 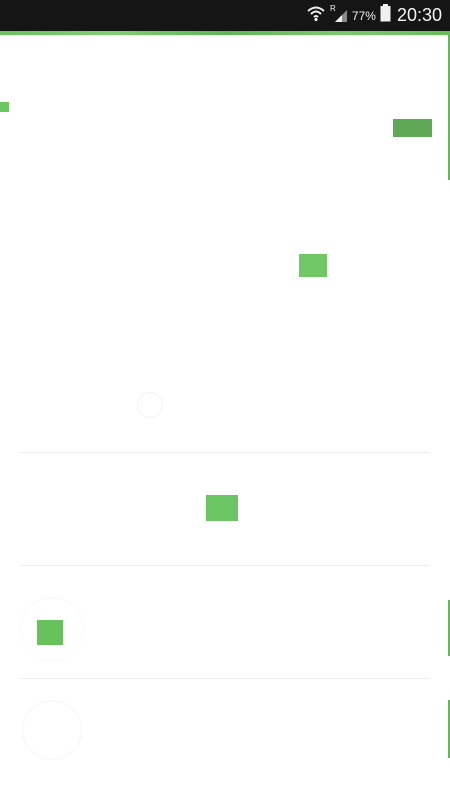 I want to click on status-icons: R 77% 20:30, so click(x=374, y=15).